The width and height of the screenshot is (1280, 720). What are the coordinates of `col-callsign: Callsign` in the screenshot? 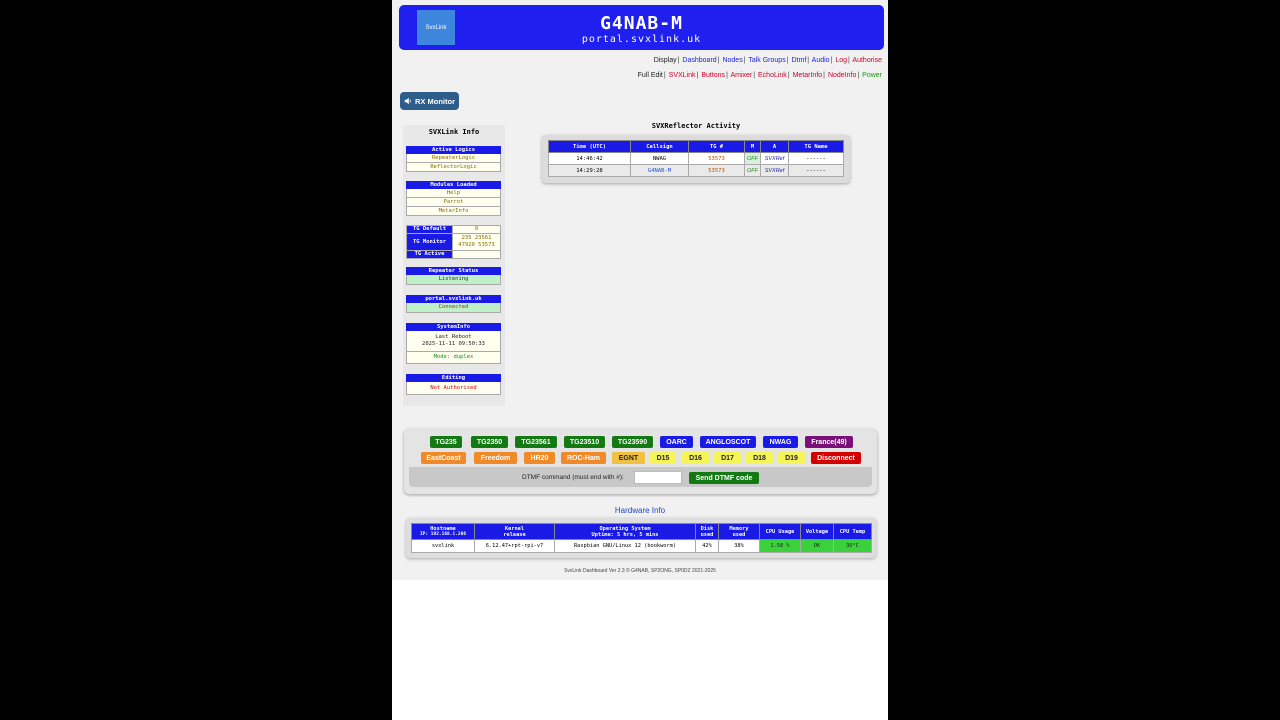 It's located at (659, 146).